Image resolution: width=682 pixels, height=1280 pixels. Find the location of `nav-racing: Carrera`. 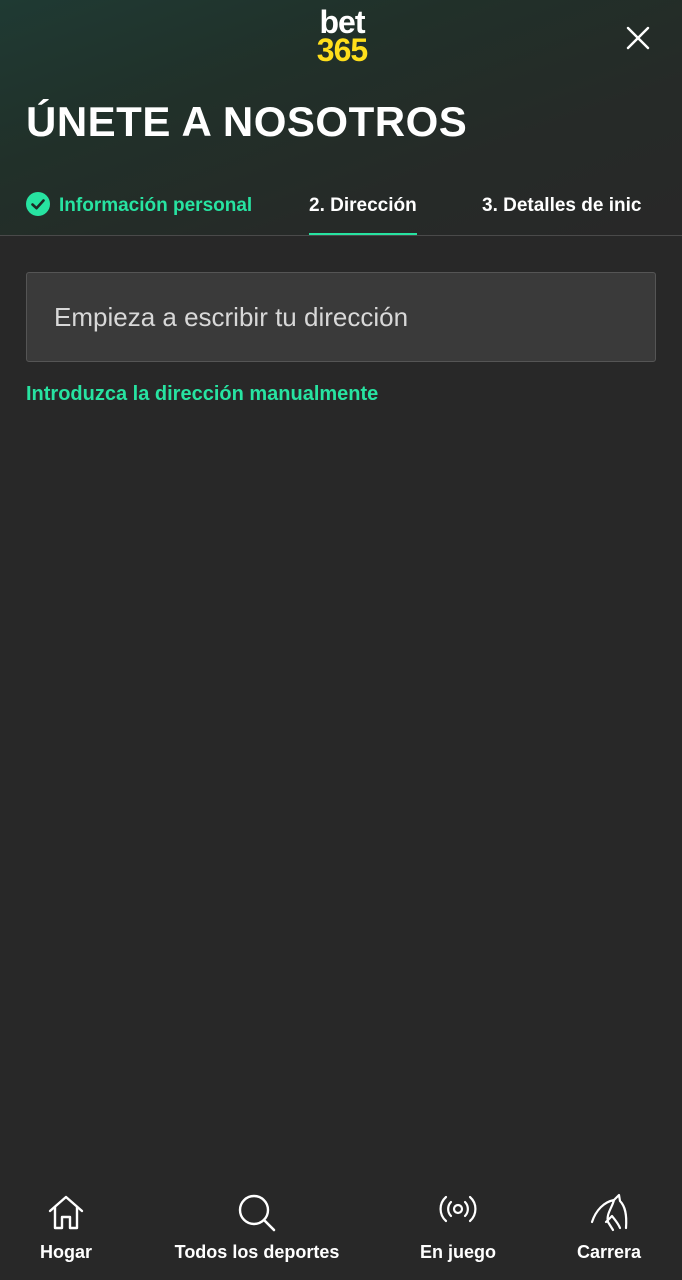

nav-racing: Carrera is located at coordinates (609, 1225).